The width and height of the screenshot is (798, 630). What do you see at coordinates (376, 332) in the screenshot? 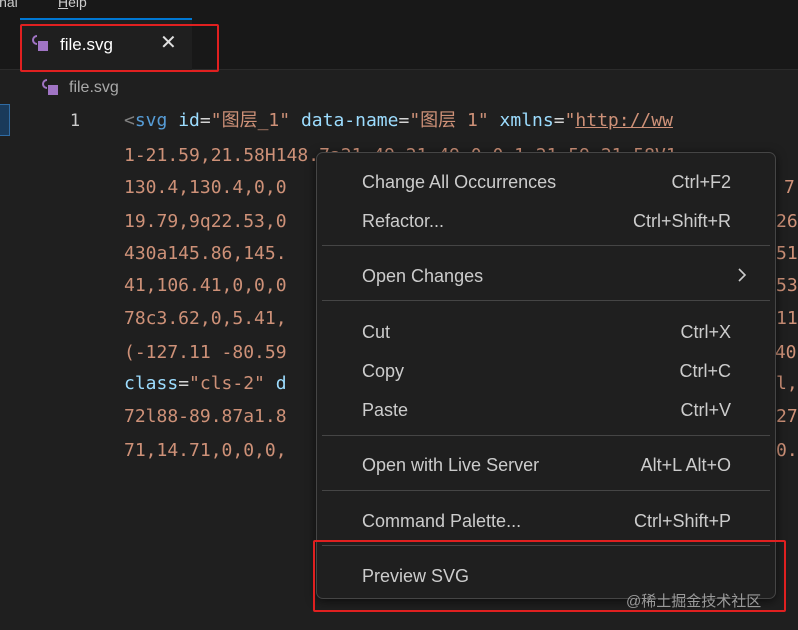
I see `menu-item-label: Cut` at bounding box center [376, 332].